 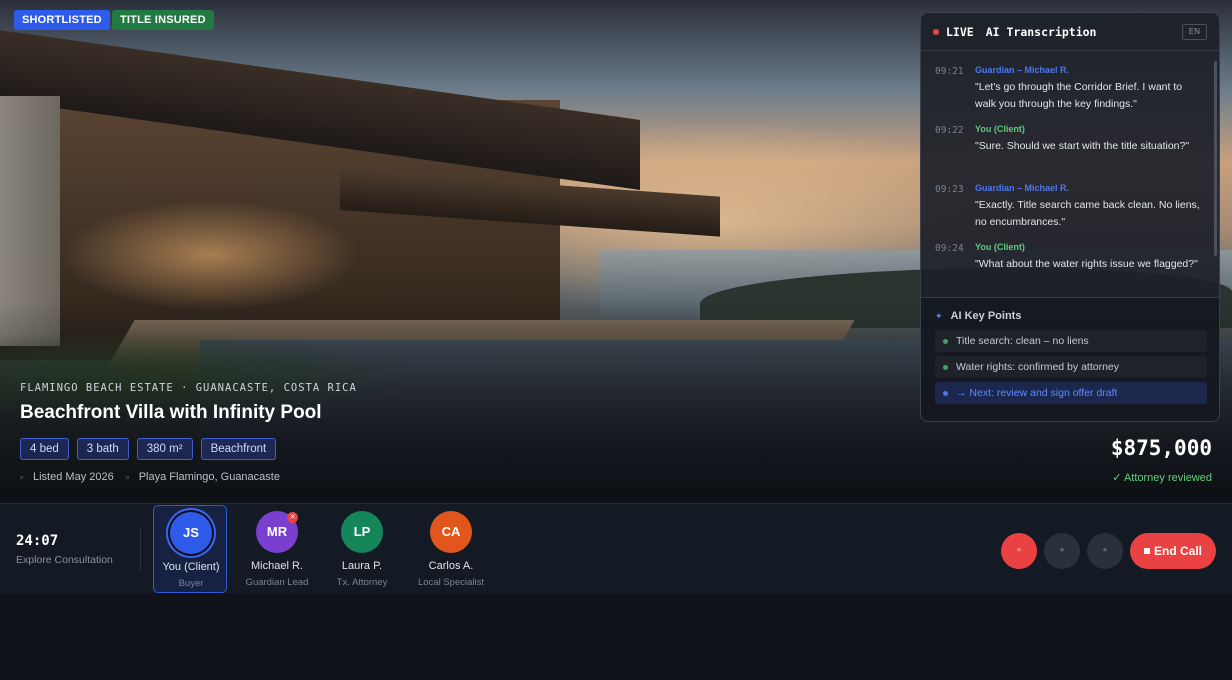 I want to click on screen-share-icon: ▫, so click(x=1105, y=550).